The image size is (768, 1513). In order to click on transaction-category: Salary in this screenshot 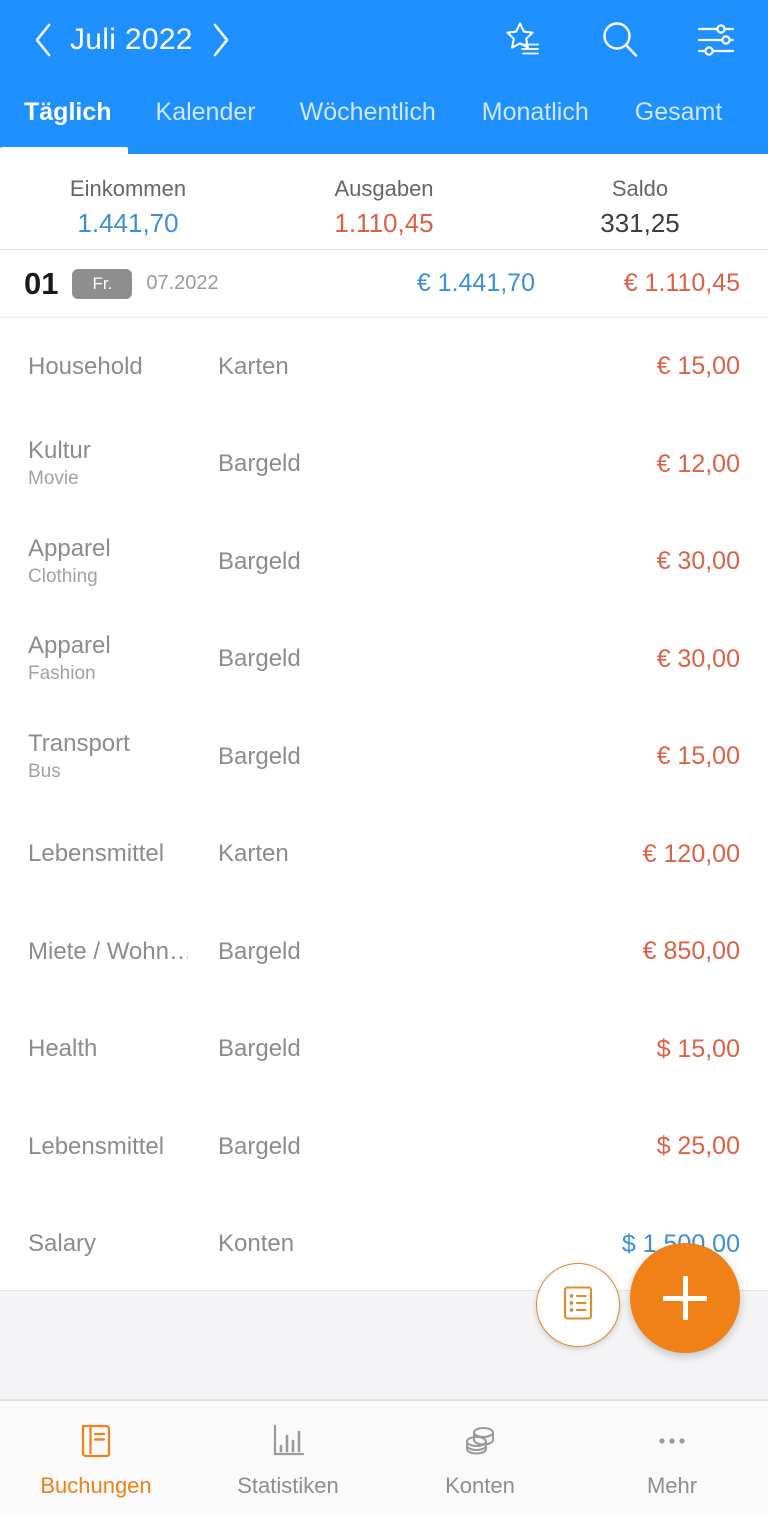, I will do `click(108, 1244)`.